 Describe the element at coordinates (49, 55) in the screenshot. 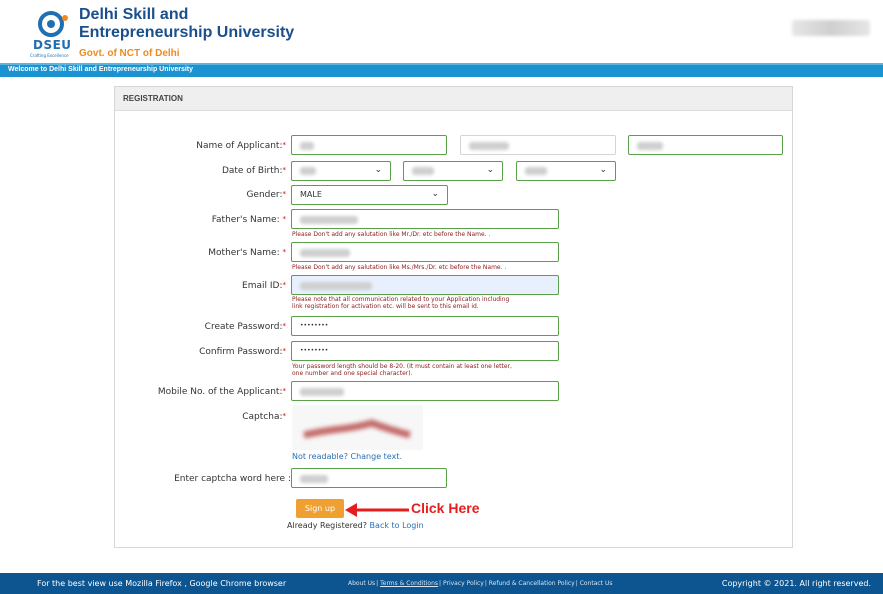

I see `logo-tagline: Crafting Excellence` at that location.